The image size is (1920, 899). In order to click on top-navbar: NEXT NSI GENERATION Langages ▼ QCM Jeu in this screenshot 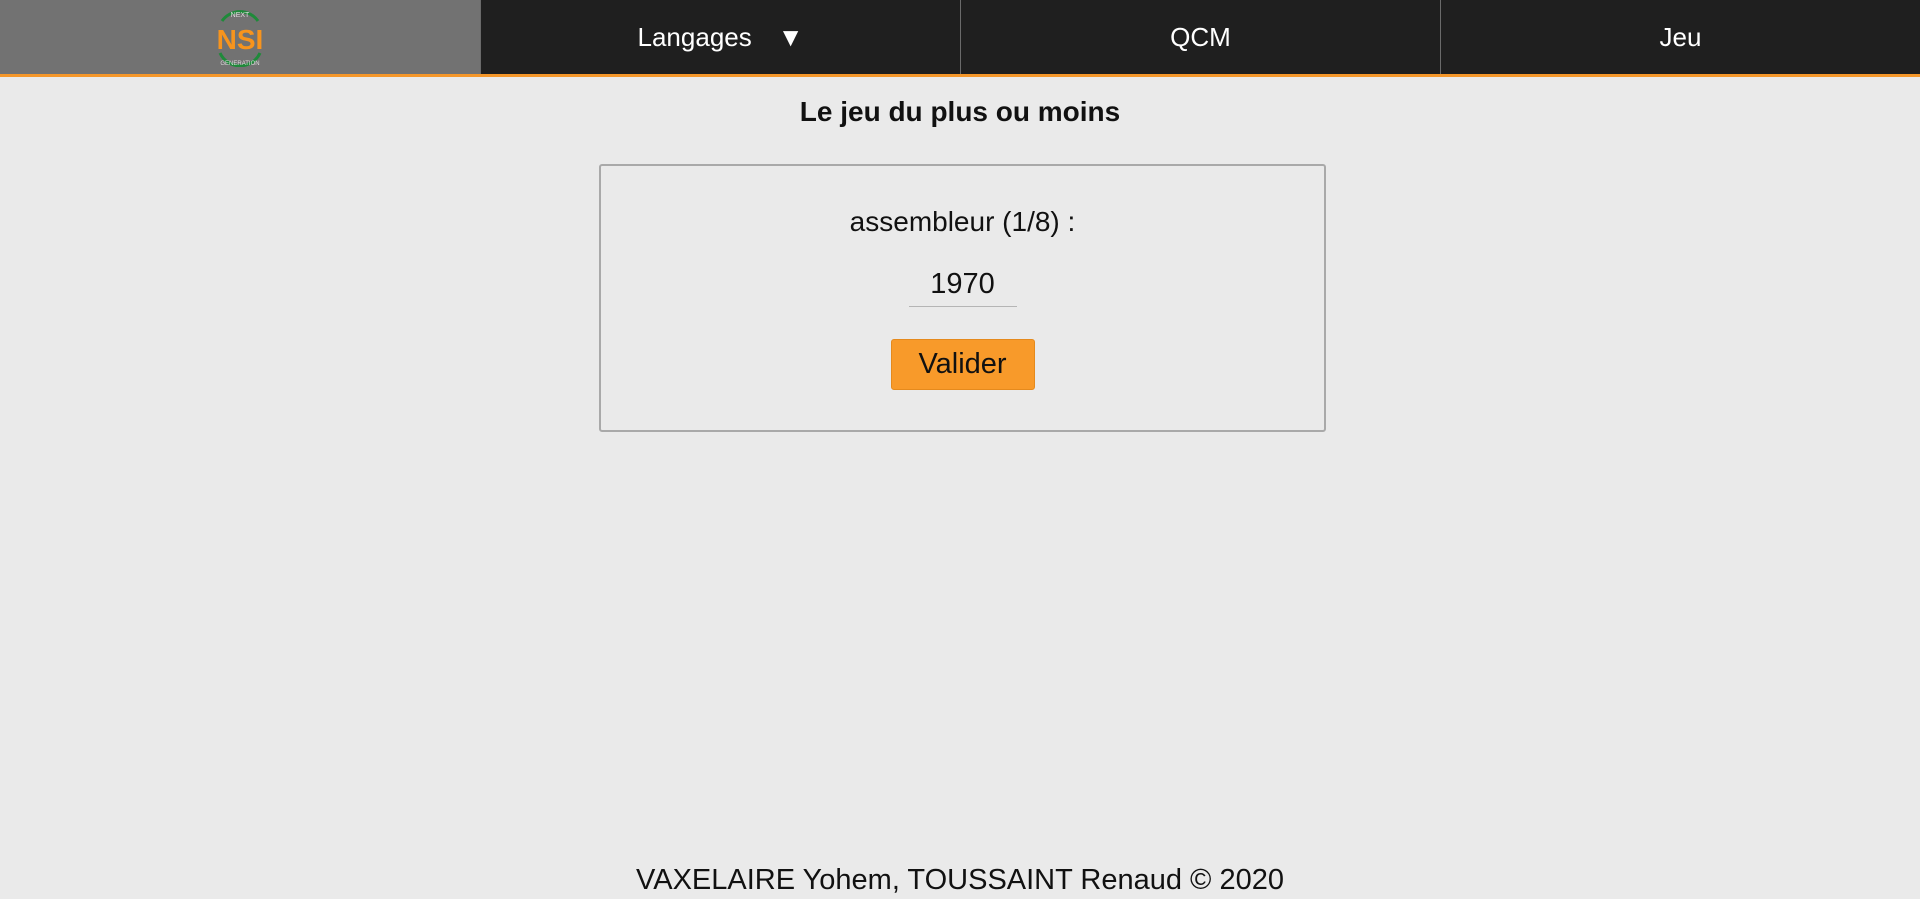, I will do `click(960, 38)`.